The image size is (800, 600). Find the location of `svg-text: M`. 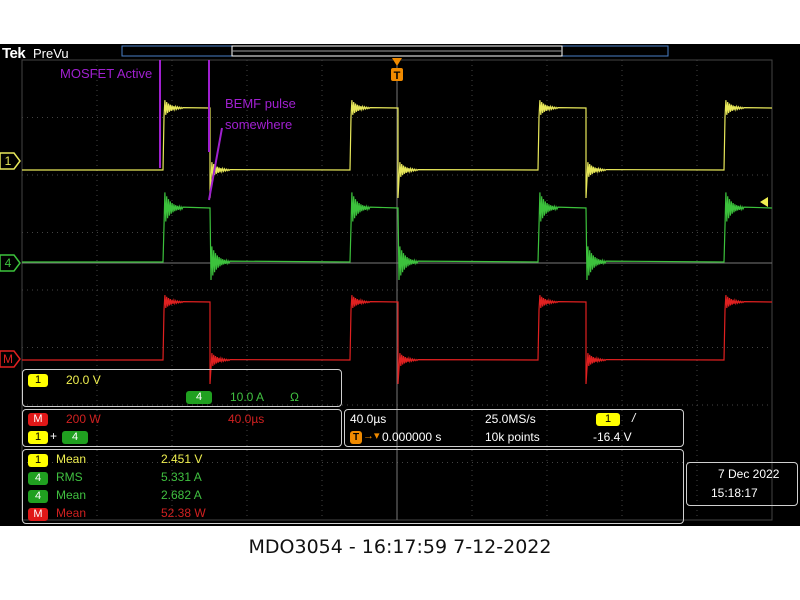

svg-text: M is located at coordinates (8, 359).